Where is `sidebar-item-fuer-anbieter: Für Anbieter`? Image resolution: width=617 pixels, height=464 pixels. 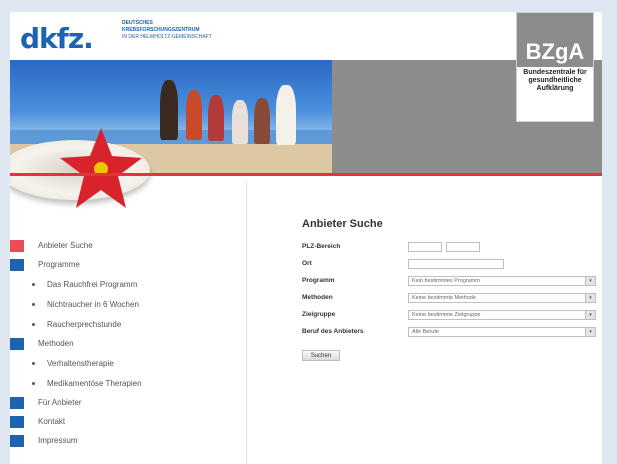
sidebar-item-fuer-anbieter: Für Anbieter is located at coordinates (125, 402).